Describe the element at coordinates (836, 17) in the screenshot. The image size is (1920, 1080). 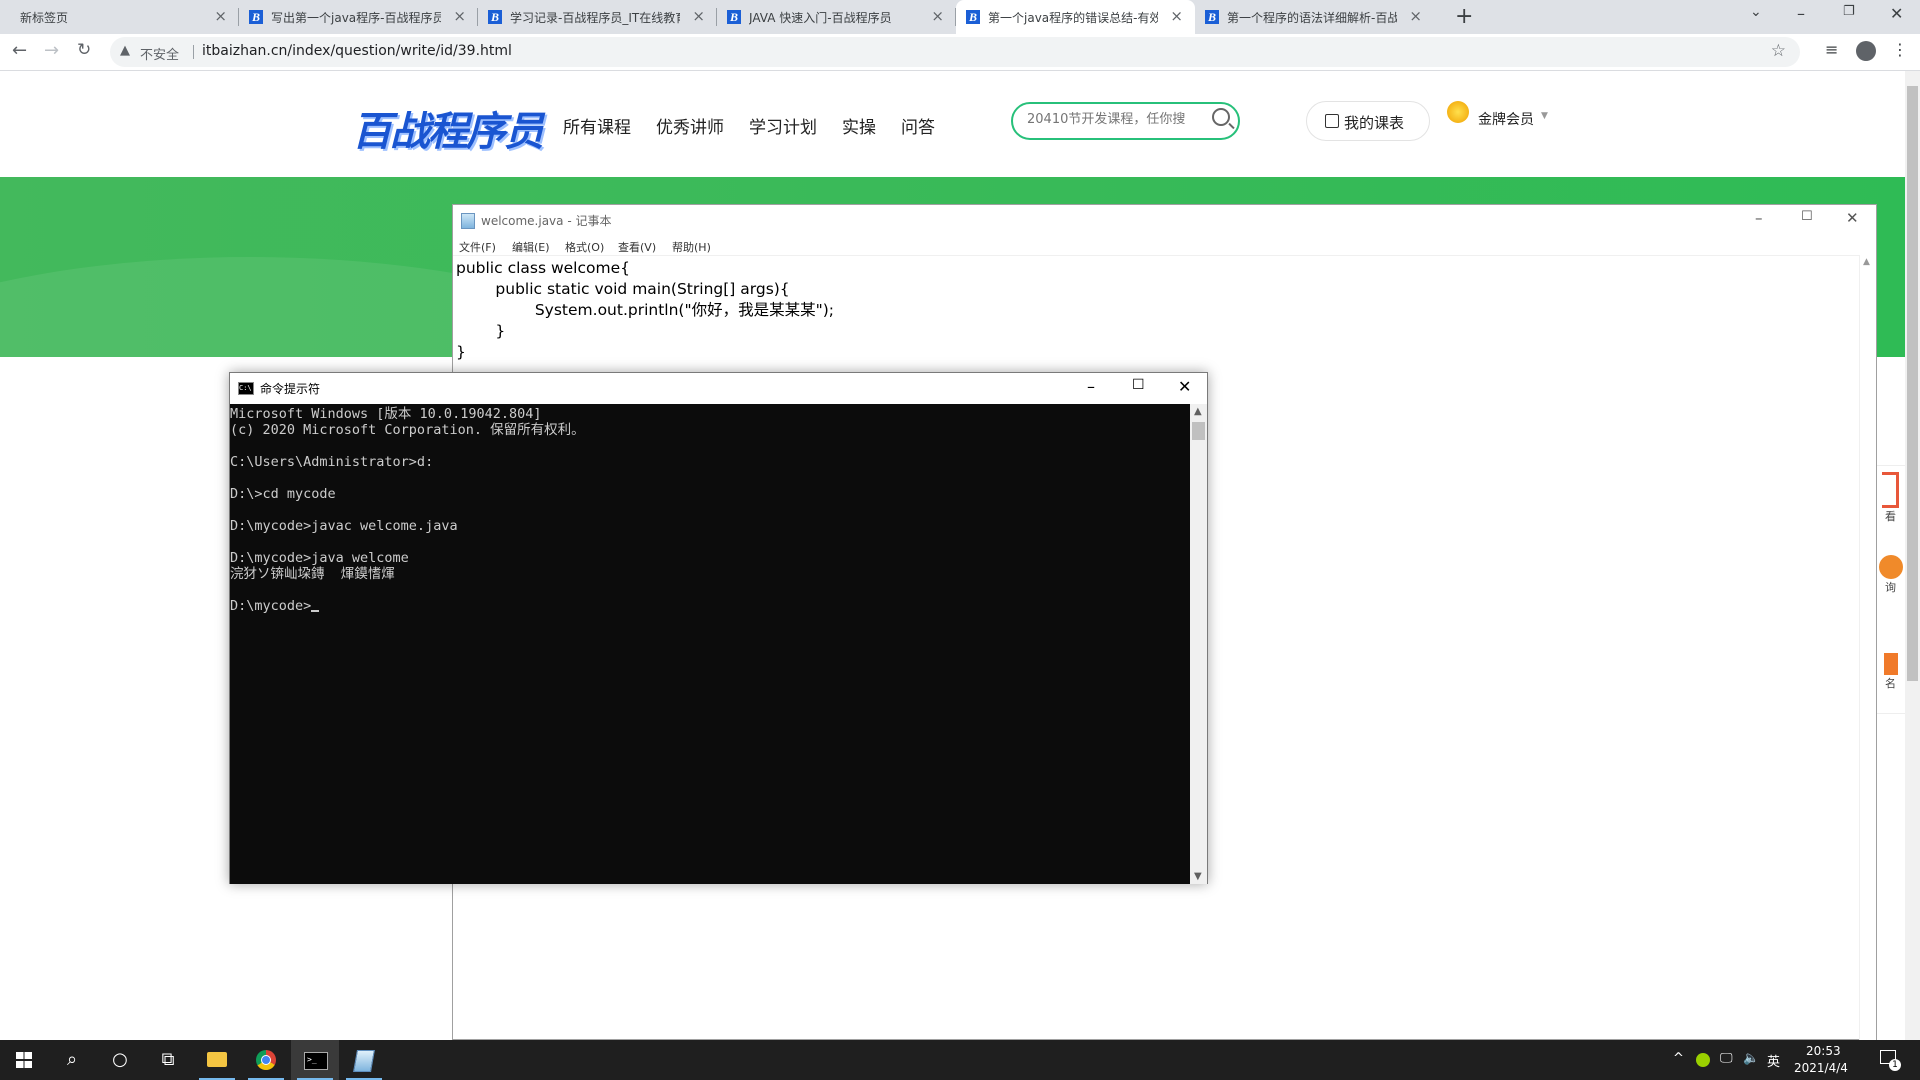
I see `tab-java-quickstart: B JAVA 快速入门-百战程序员 ×` at that location.